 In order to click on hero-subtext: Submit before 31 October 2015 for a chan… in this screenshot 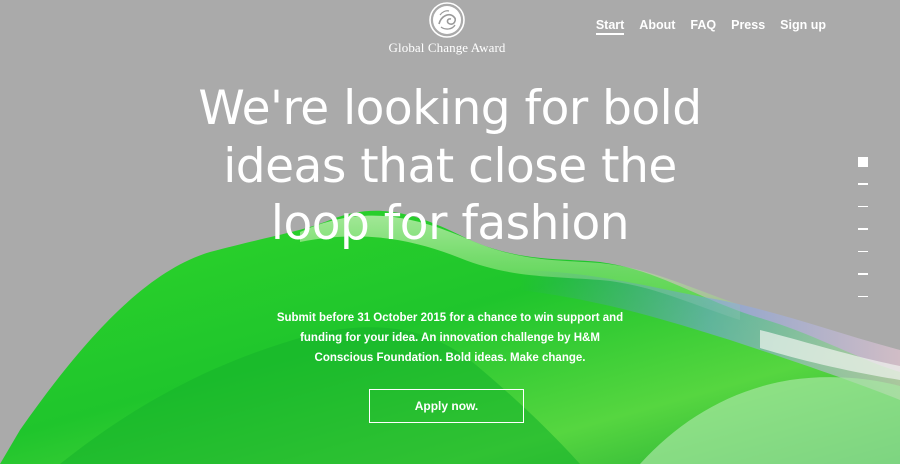, I will do `click(450, 338)`.